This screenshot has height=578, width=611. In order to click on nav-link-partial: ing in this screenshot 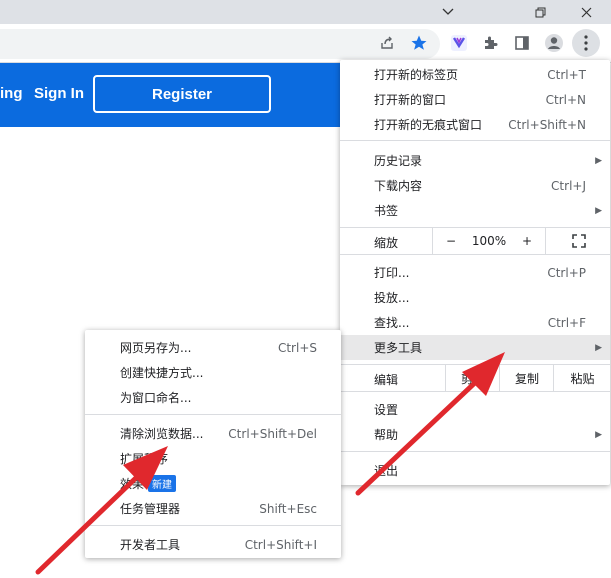, I will do `click(11, 93)`.